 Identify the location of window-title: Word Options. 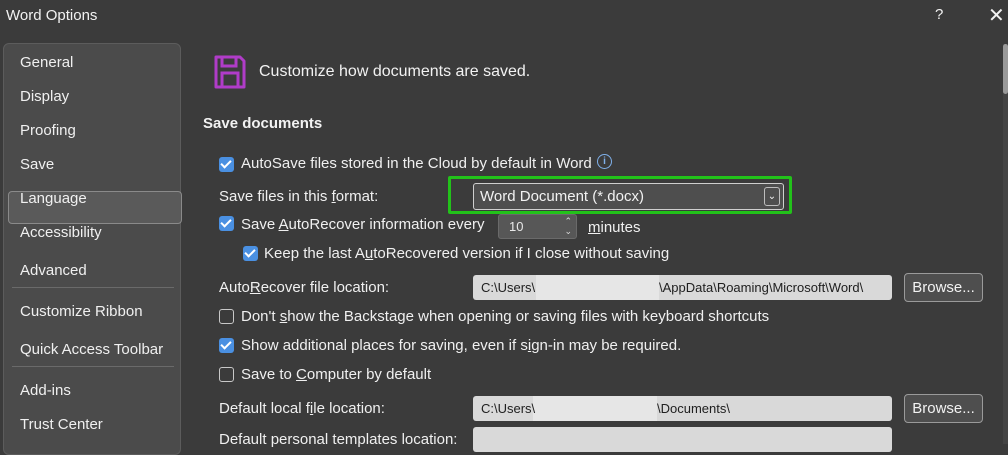
(52, 15).